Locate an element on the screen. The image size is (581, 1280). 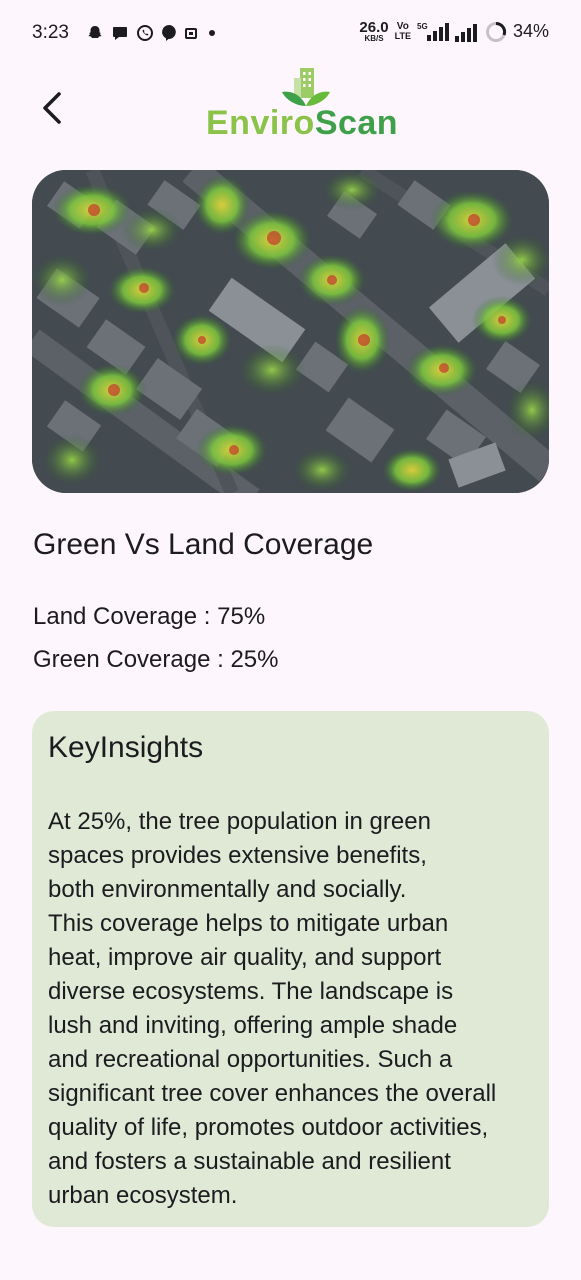
snapchat-icon is located at coordinates (95, 32).